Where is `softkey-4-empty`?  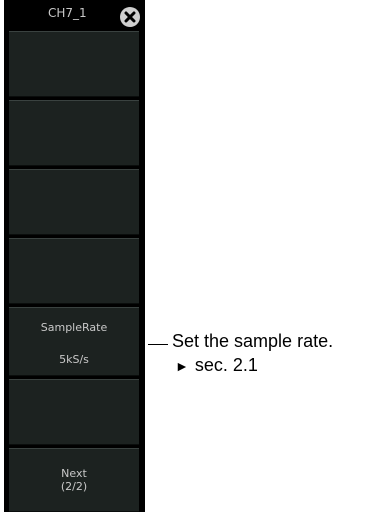 softkey-4-empty is located at coordinates (74, 271).